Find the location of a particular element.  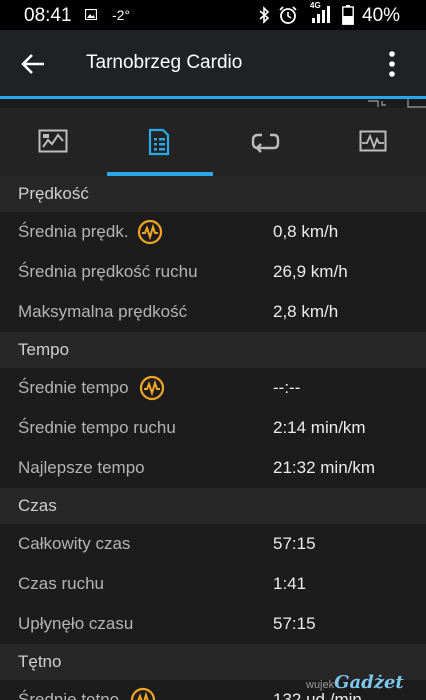

status-temperature: -2° is located at coordinates (121, 15).